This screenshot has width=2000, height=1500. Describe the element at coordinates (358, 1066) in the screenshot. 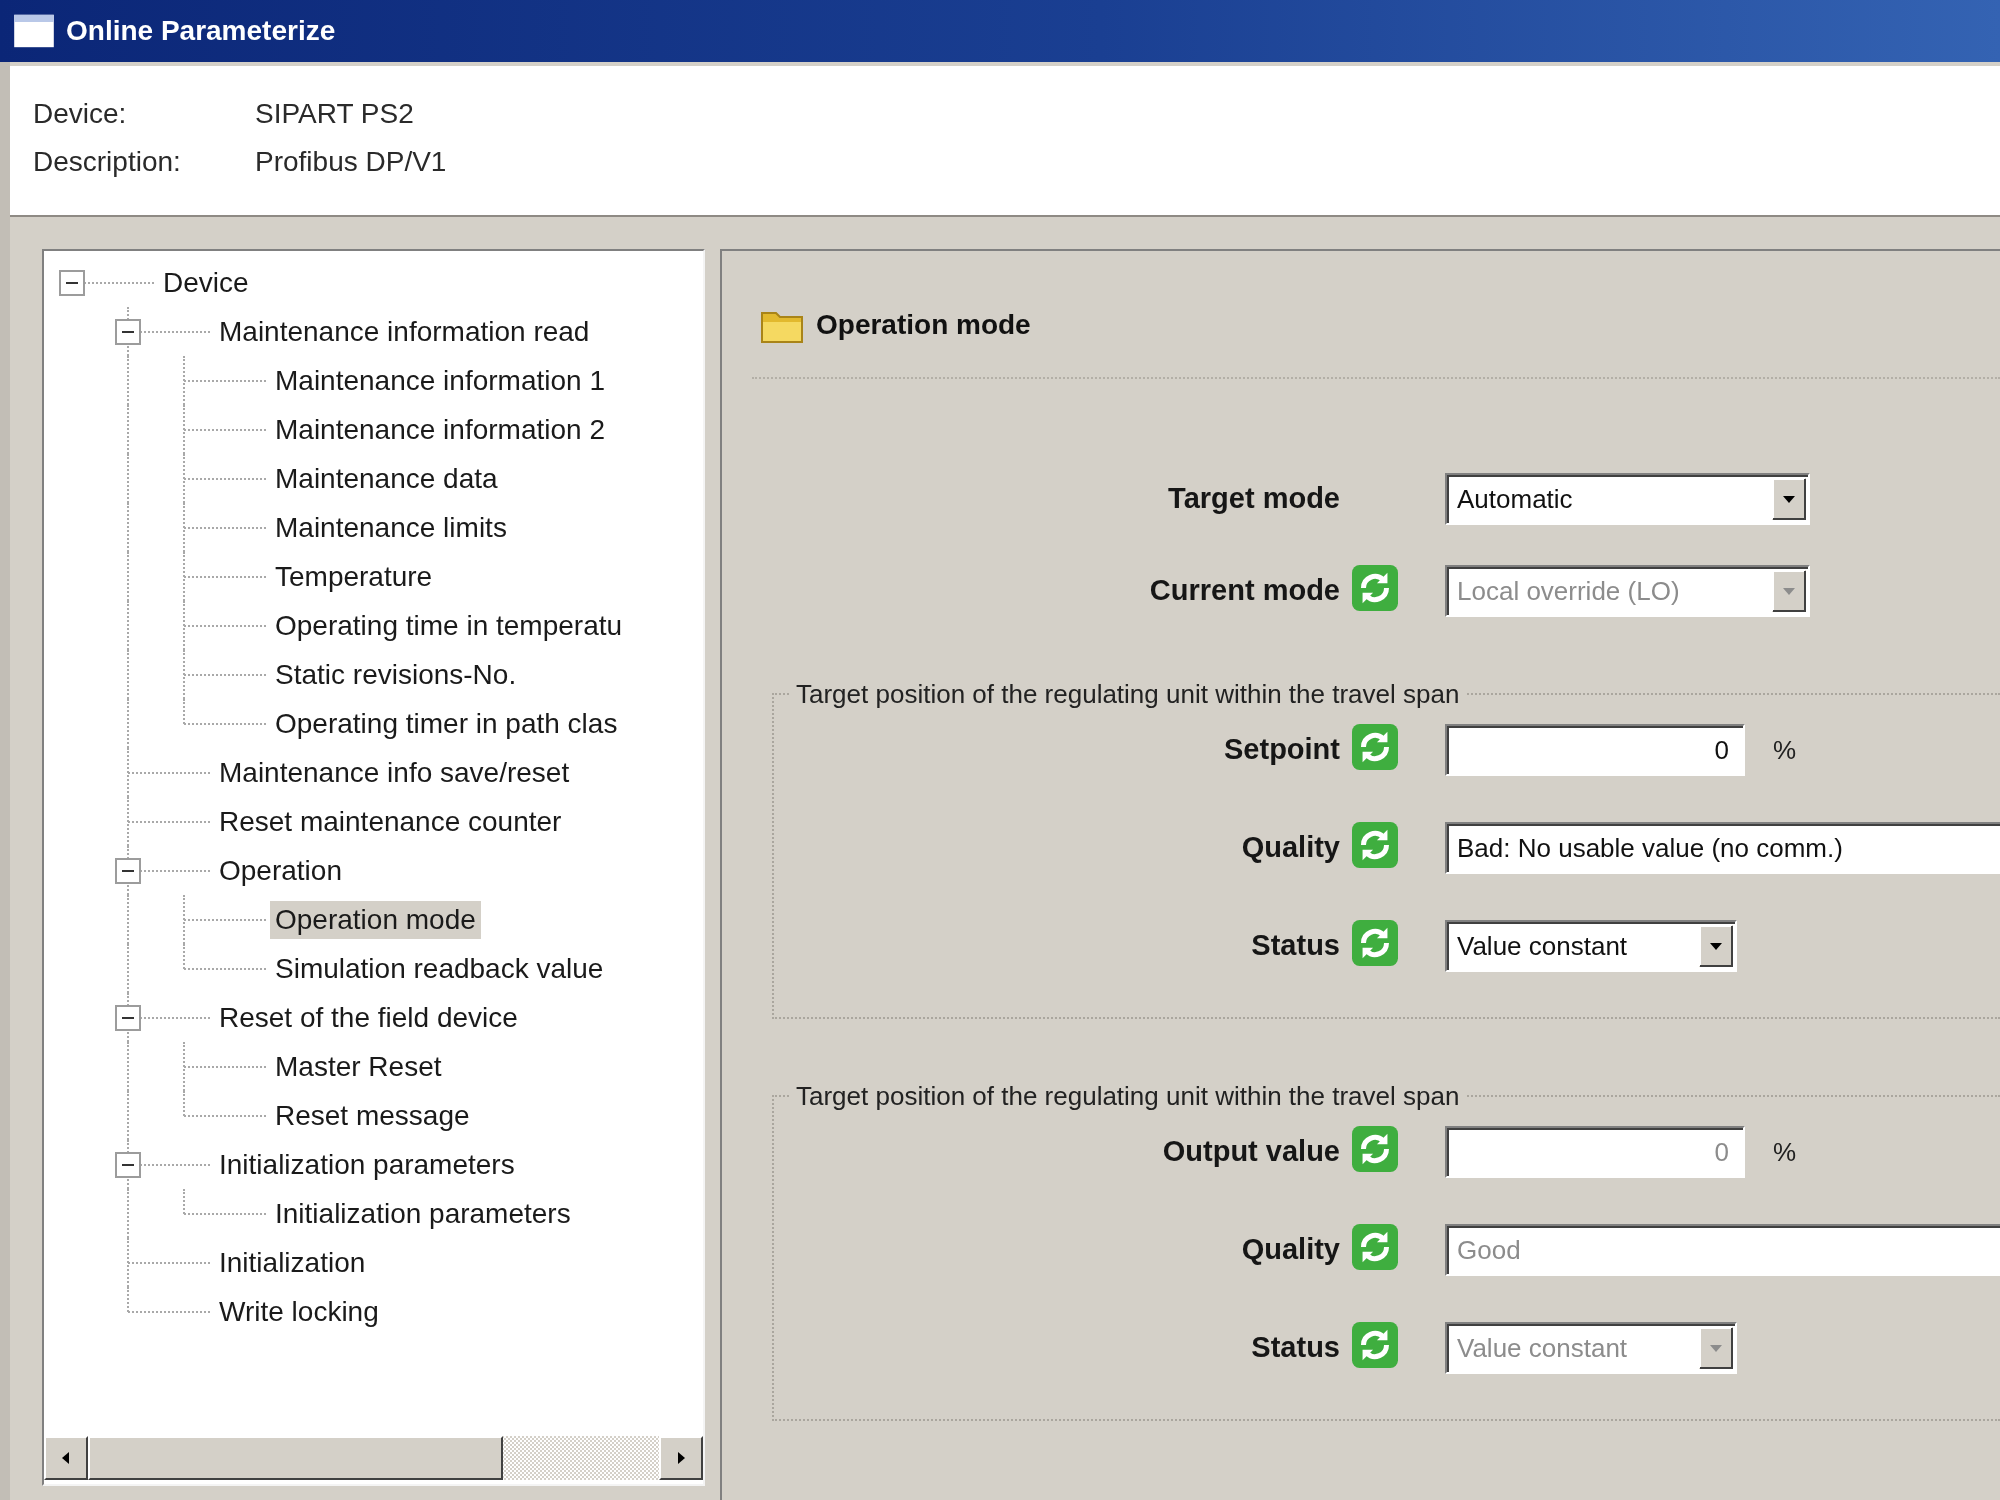

I see `tree-item: Master Reset` at that location.